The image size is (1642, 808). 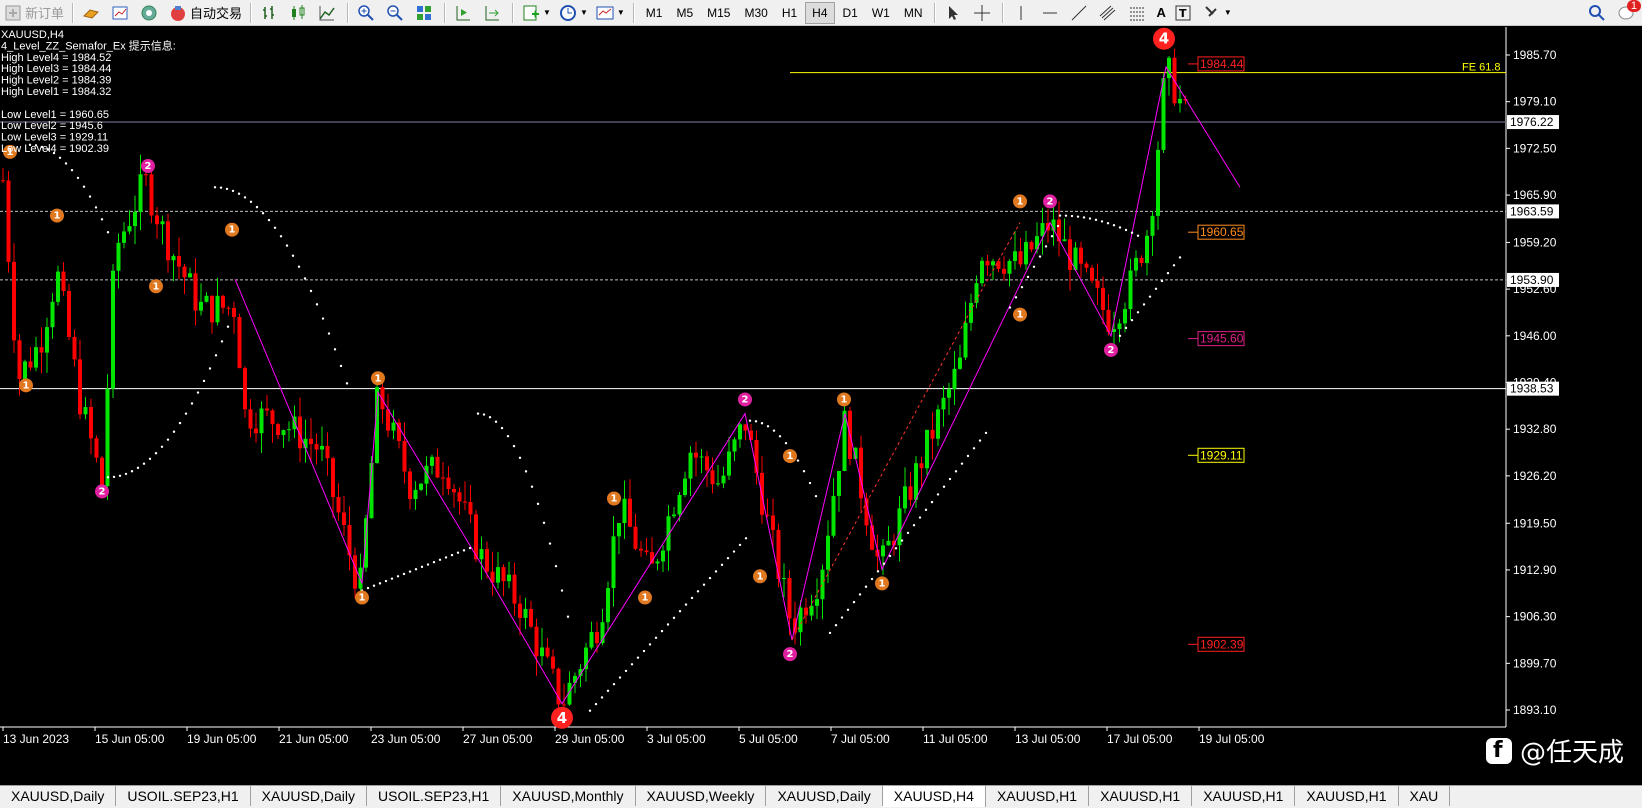 I want to click on price-tag-label: 1953.90, so click(x=1532, y=280).